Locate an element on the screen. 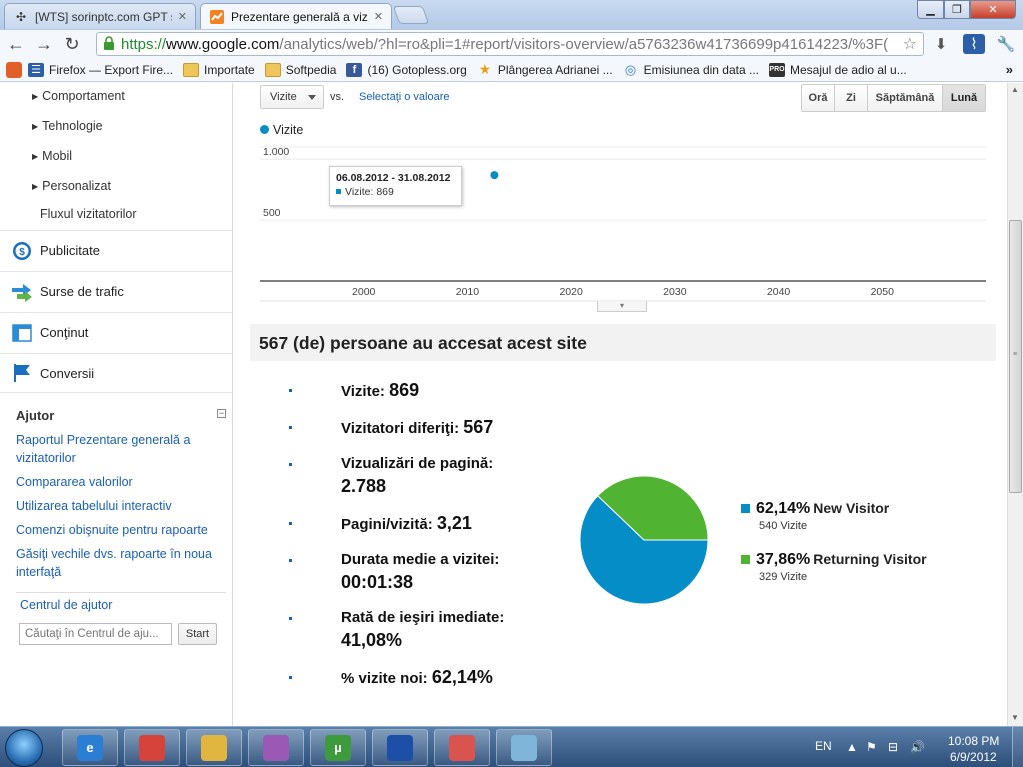  sidebar-item-conversii: Conversii is located at coordinates (116, 373).